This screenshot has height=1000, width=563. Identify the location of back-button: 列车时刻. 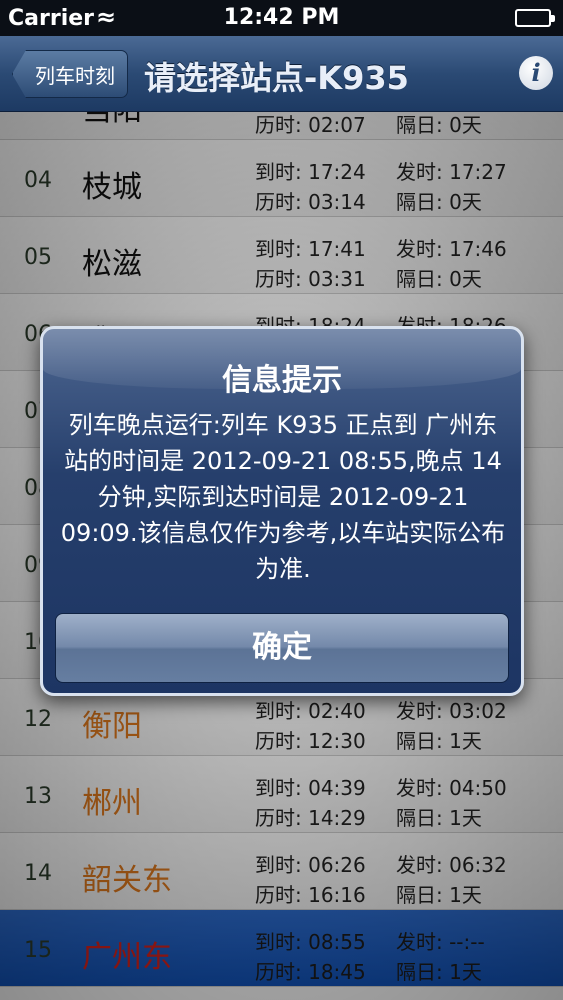
(70, 74).